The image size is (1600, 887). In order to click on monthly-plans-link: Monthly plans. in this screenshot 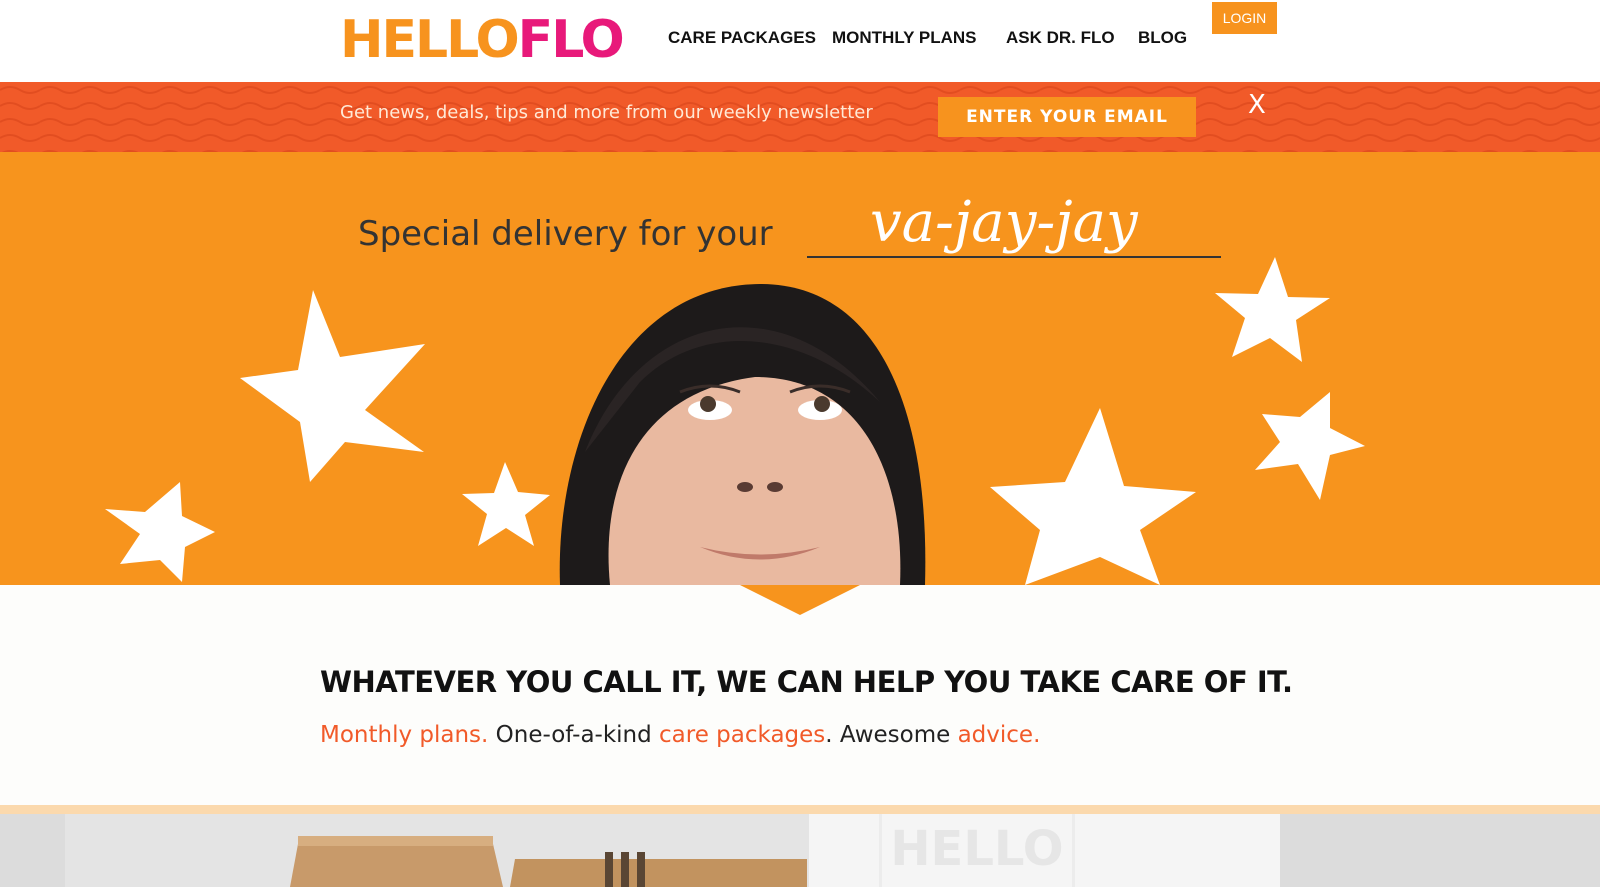, I will do `click(404, 735)`.